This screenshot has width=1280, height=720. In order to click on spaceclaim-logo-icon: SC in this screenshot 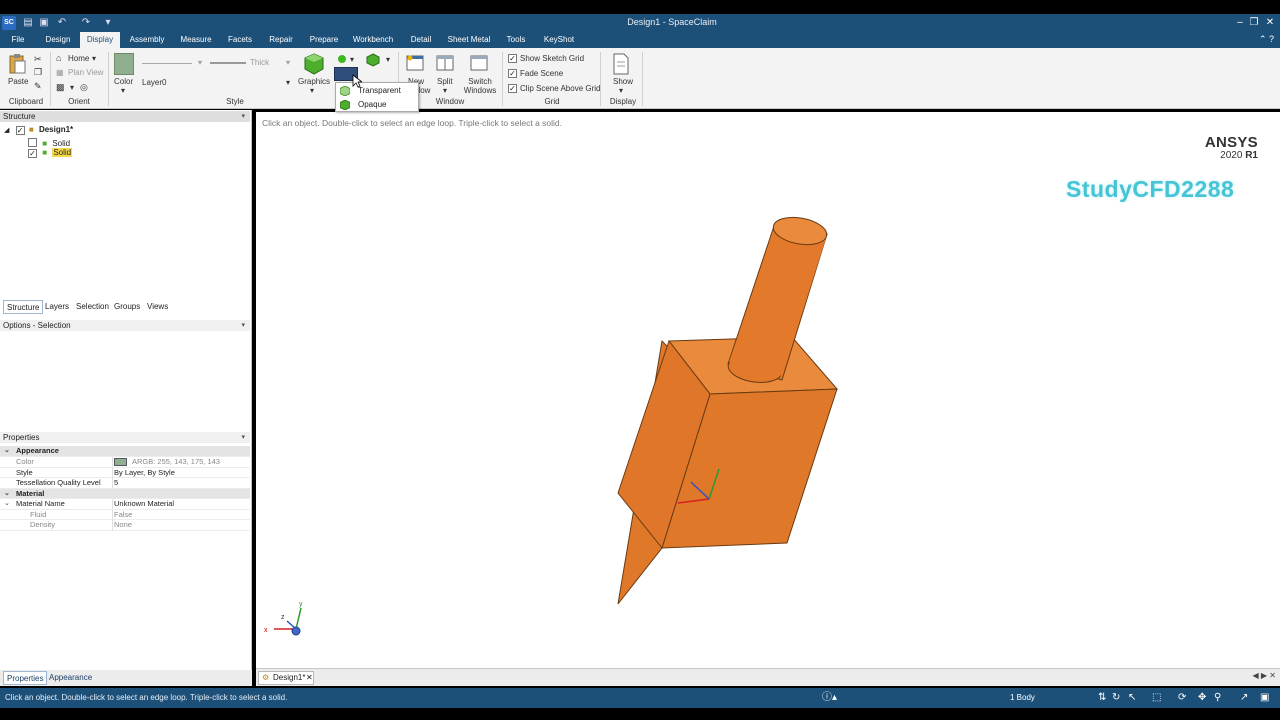, I will do `click(9, 23)`.